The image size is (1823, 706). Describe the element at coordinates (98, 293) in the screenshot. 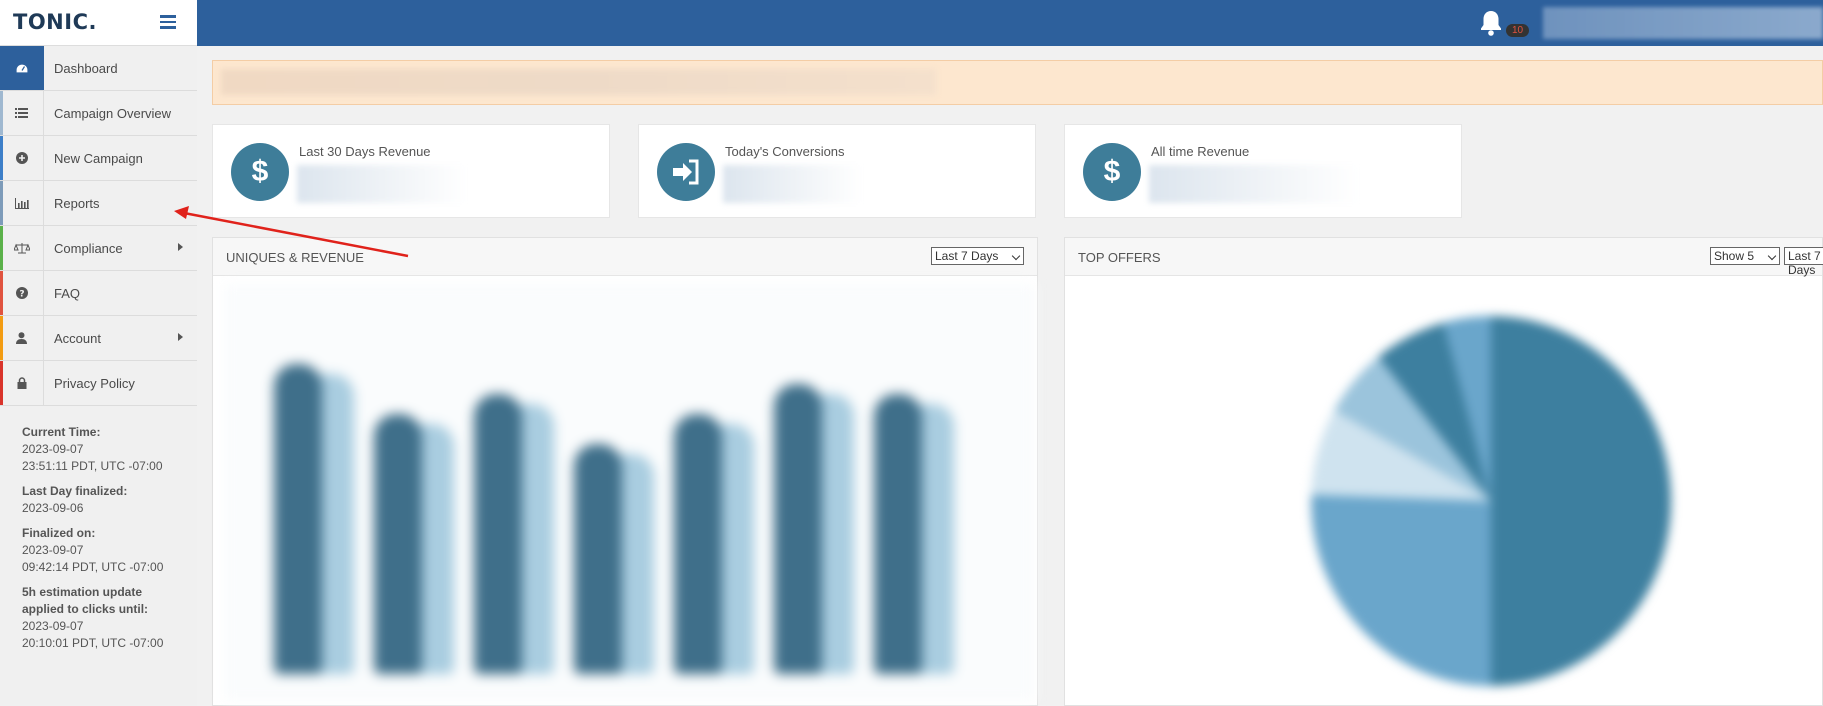

I see `sidebar-item-faq: ? FAQ` at that location.